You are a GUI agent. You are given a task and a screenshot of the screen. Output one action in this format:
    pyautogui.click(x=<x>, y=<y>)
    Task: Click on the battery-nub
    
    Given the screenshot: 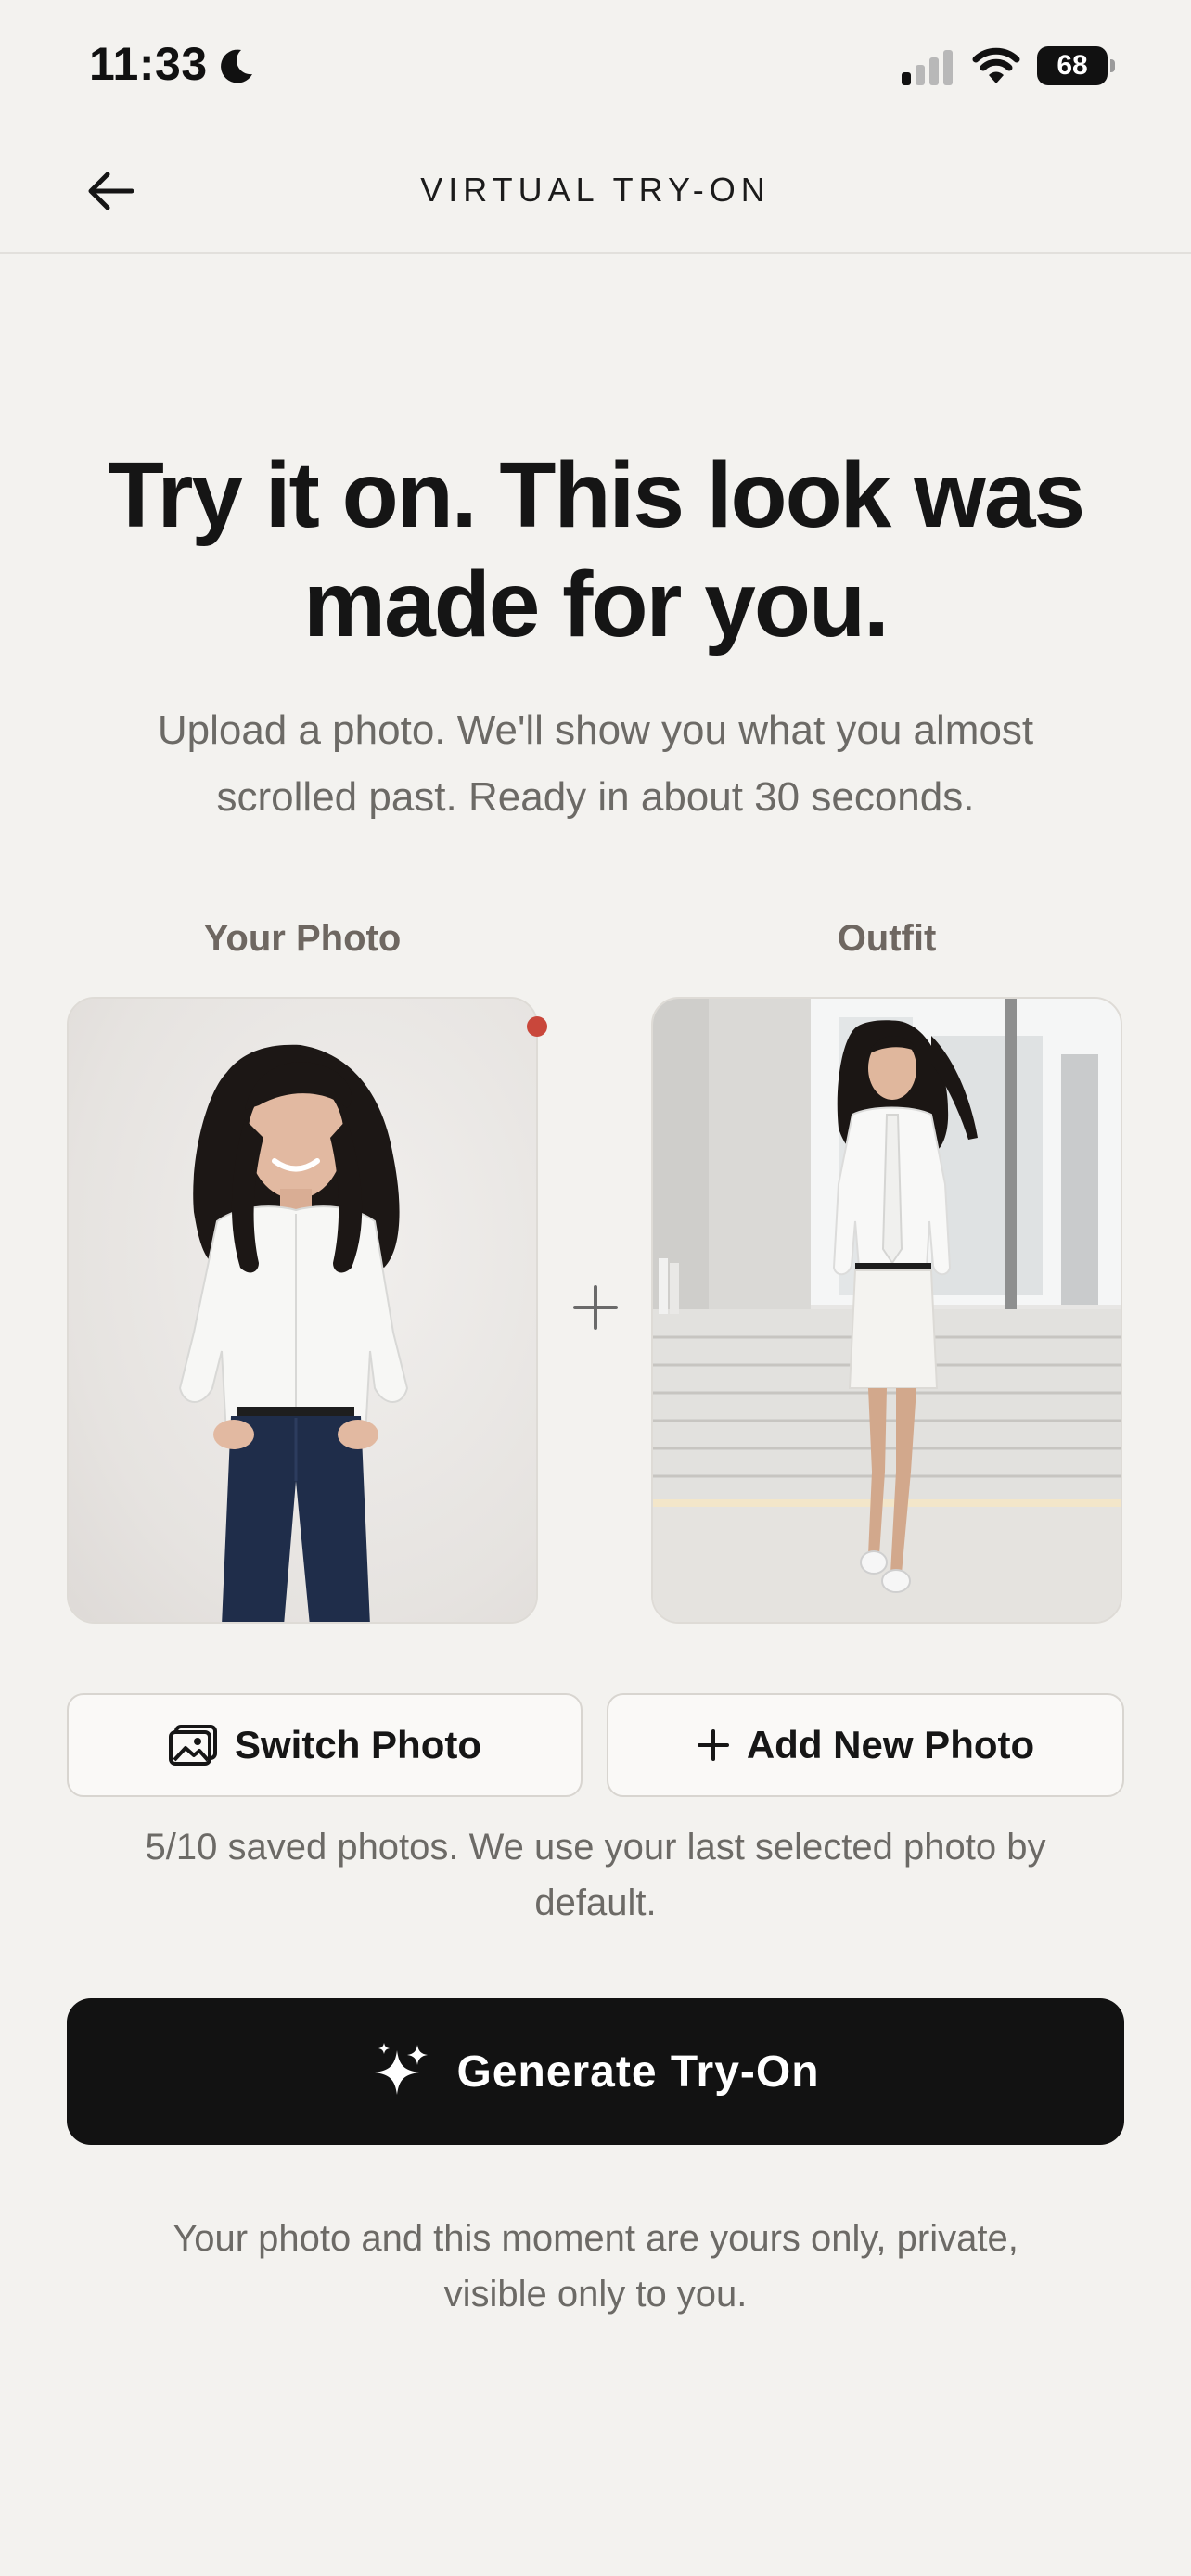 What is the action you would take?
    pyautogui.click(x=1112, y=66)
    